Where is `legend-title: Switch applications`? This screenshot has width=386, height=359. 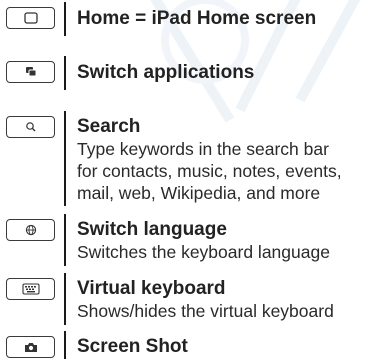
legend-title: Switch applications is located at coordinates (166, 72).